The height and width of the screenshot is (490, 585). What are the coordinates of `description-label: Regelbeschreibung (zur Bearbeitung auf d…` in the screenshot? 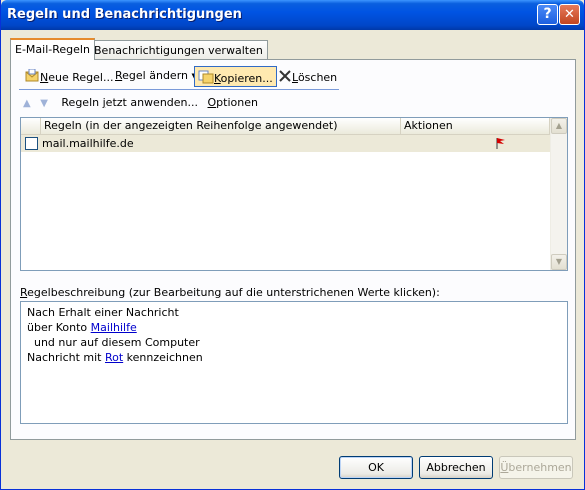 It's located at (230, 292).